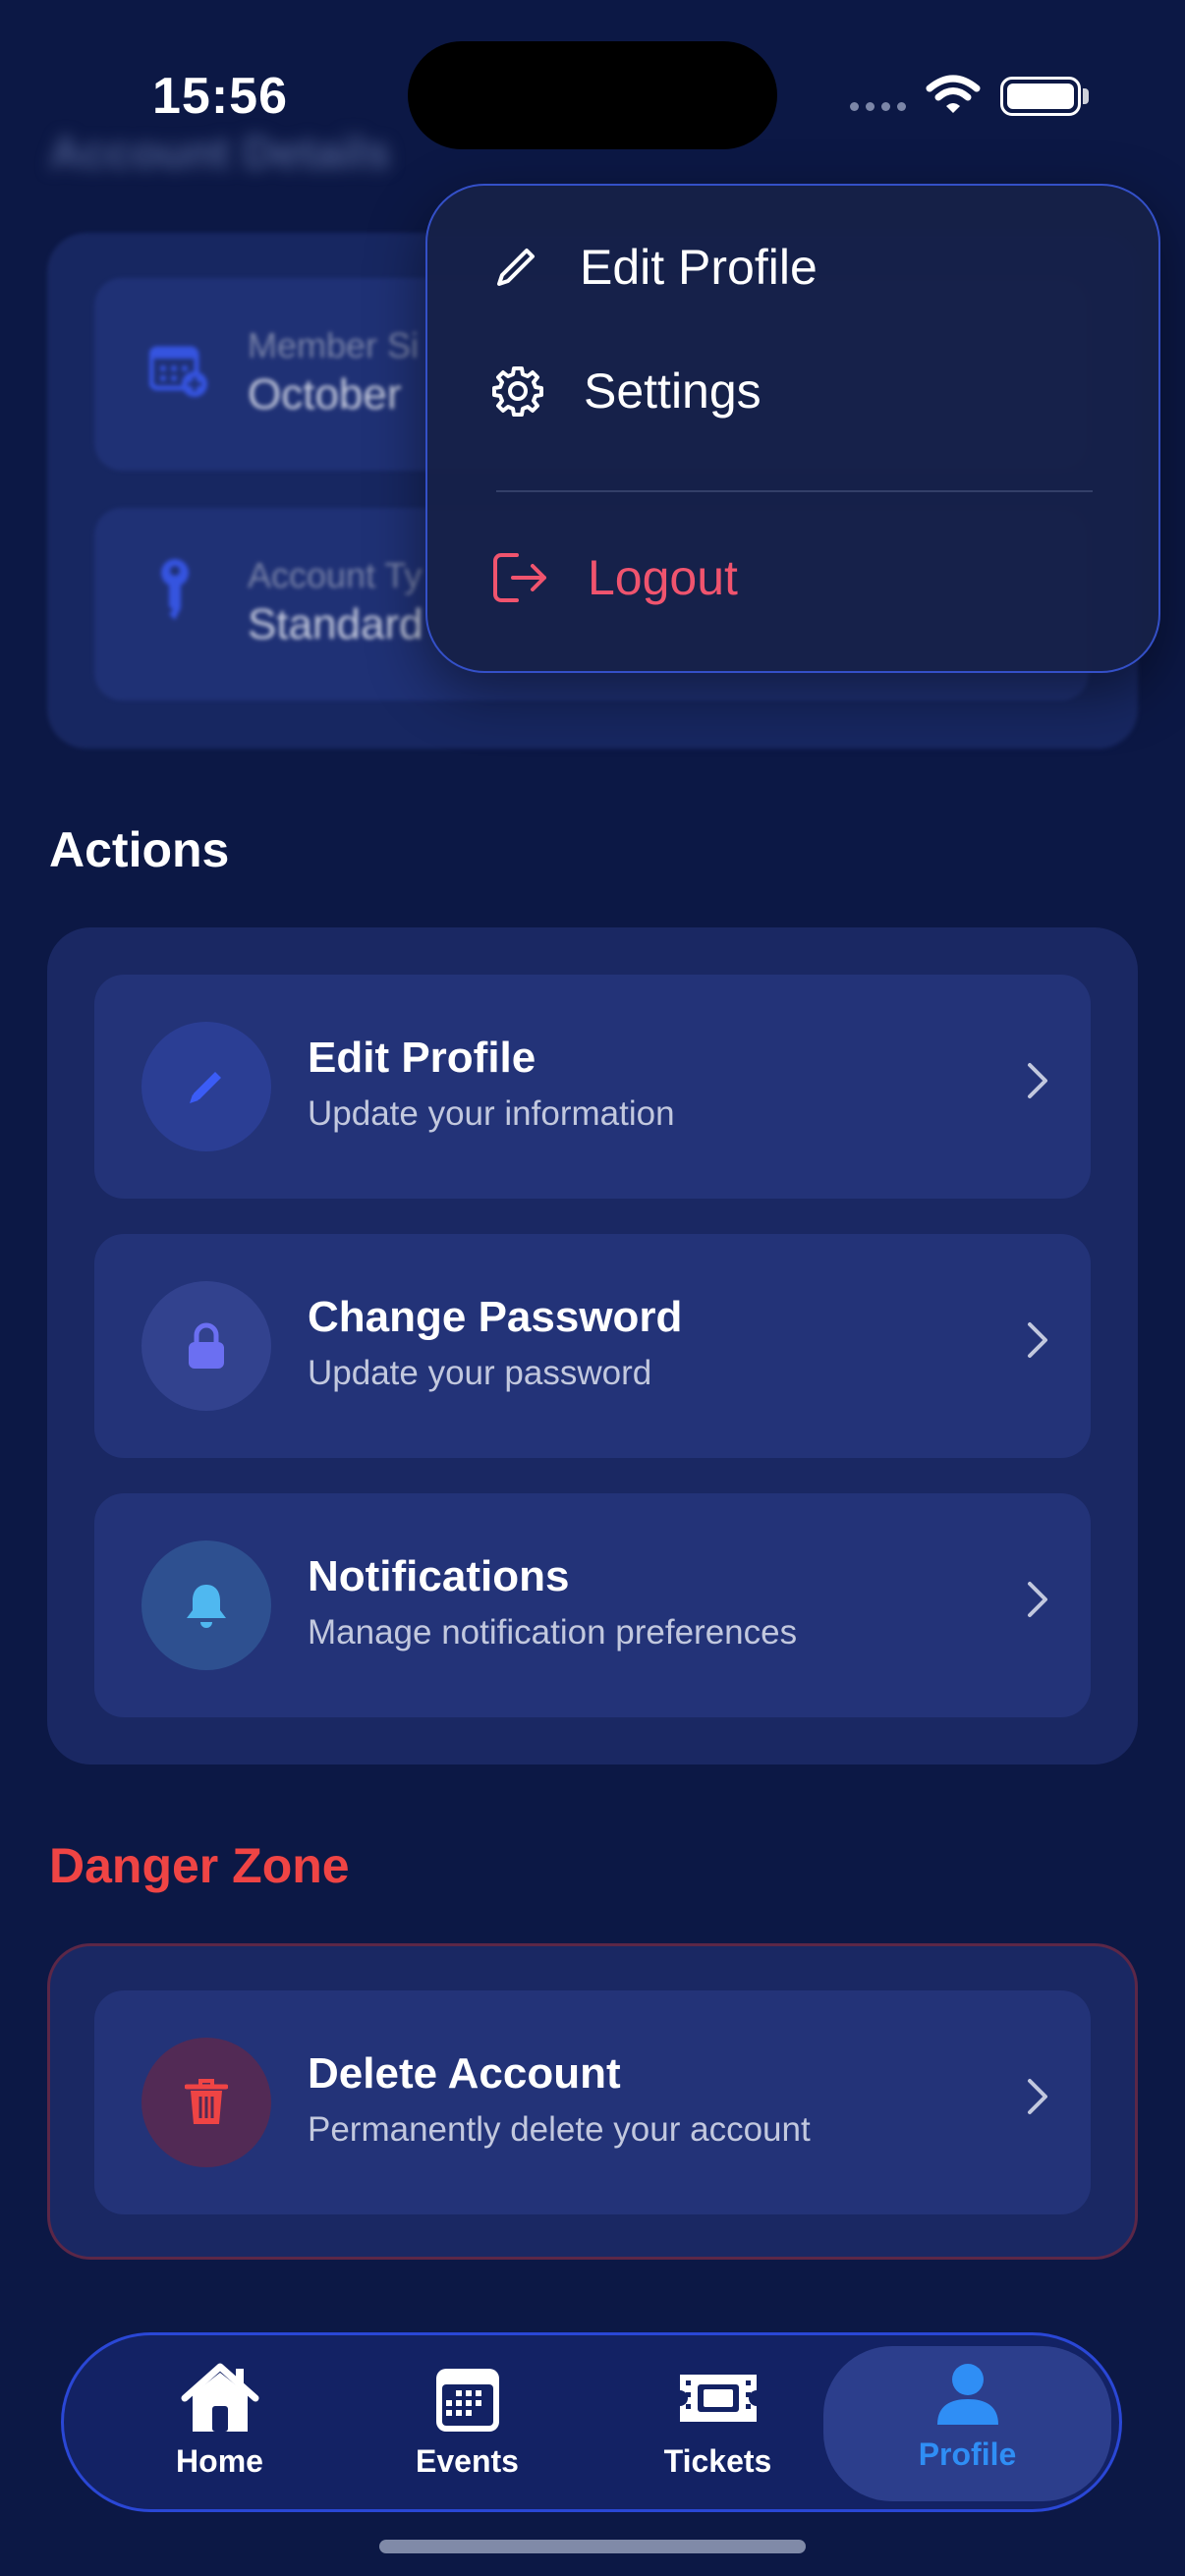 Image resolution: width=1185 pixels, height=2576 pixels. I want to click on person-icon, so click(967, 2394).